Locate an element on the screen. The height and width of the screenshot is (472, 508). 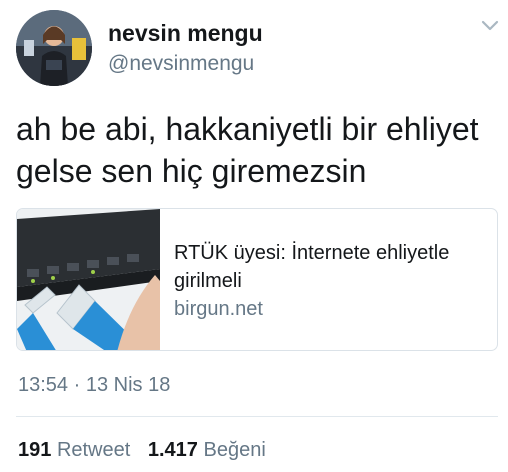
like-count: 1.417 is located at coordinates (172, 450).